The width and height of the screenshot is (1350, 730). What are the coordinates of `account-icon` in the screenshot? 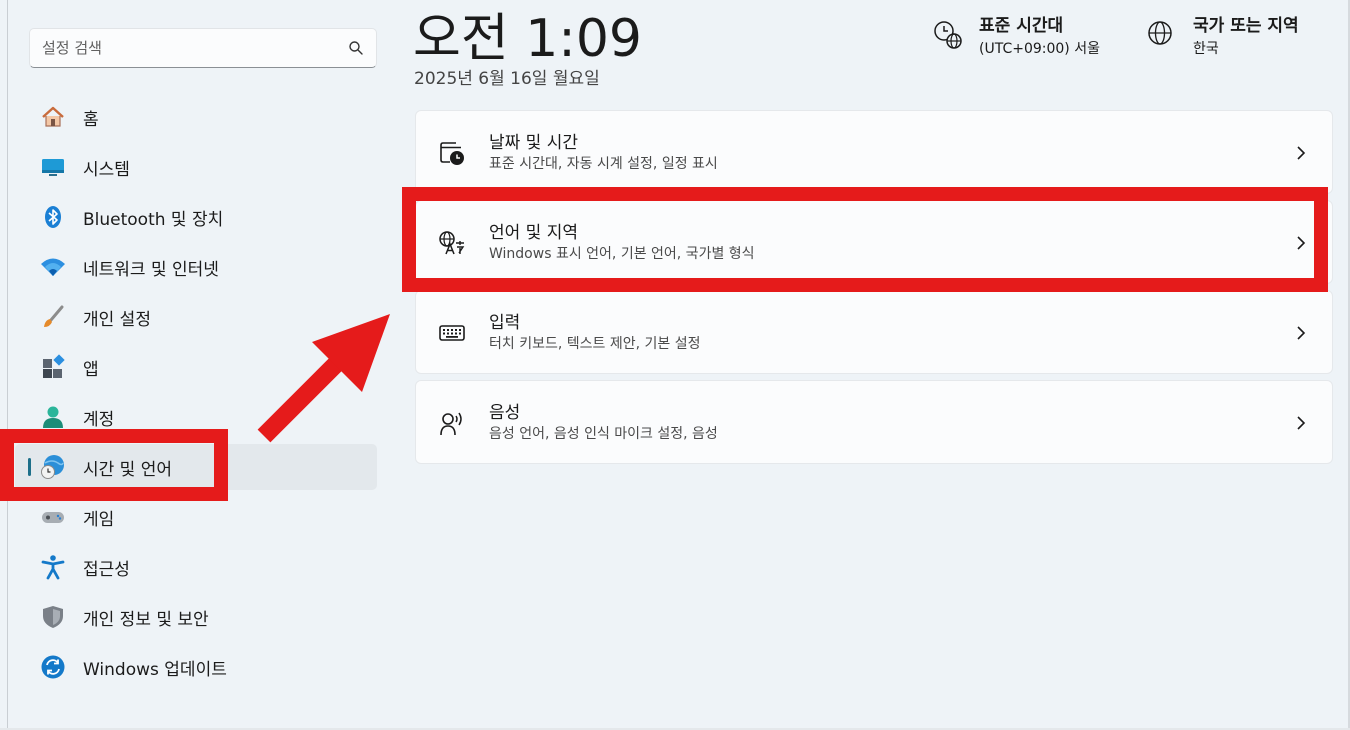 It's located at (53, 417).